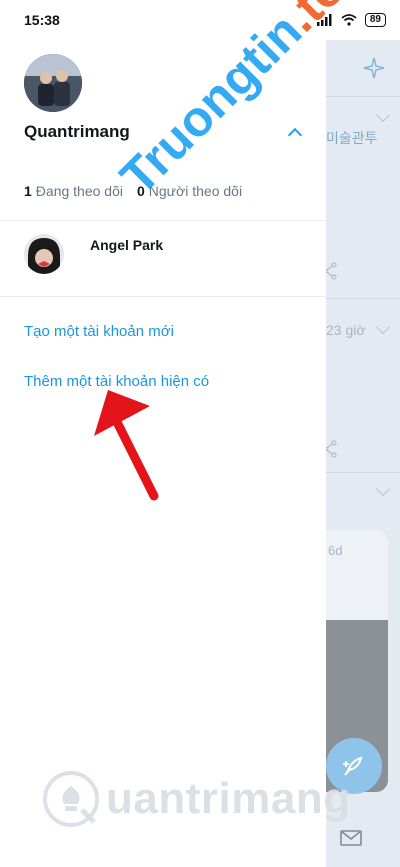  I want to click on bg-time: 23 giờ, so click(346, 330).